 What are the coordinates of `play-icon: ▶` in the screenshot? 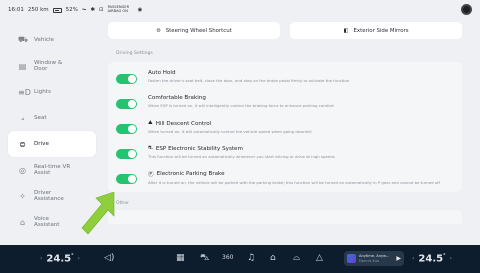 It's located at (398, 258).